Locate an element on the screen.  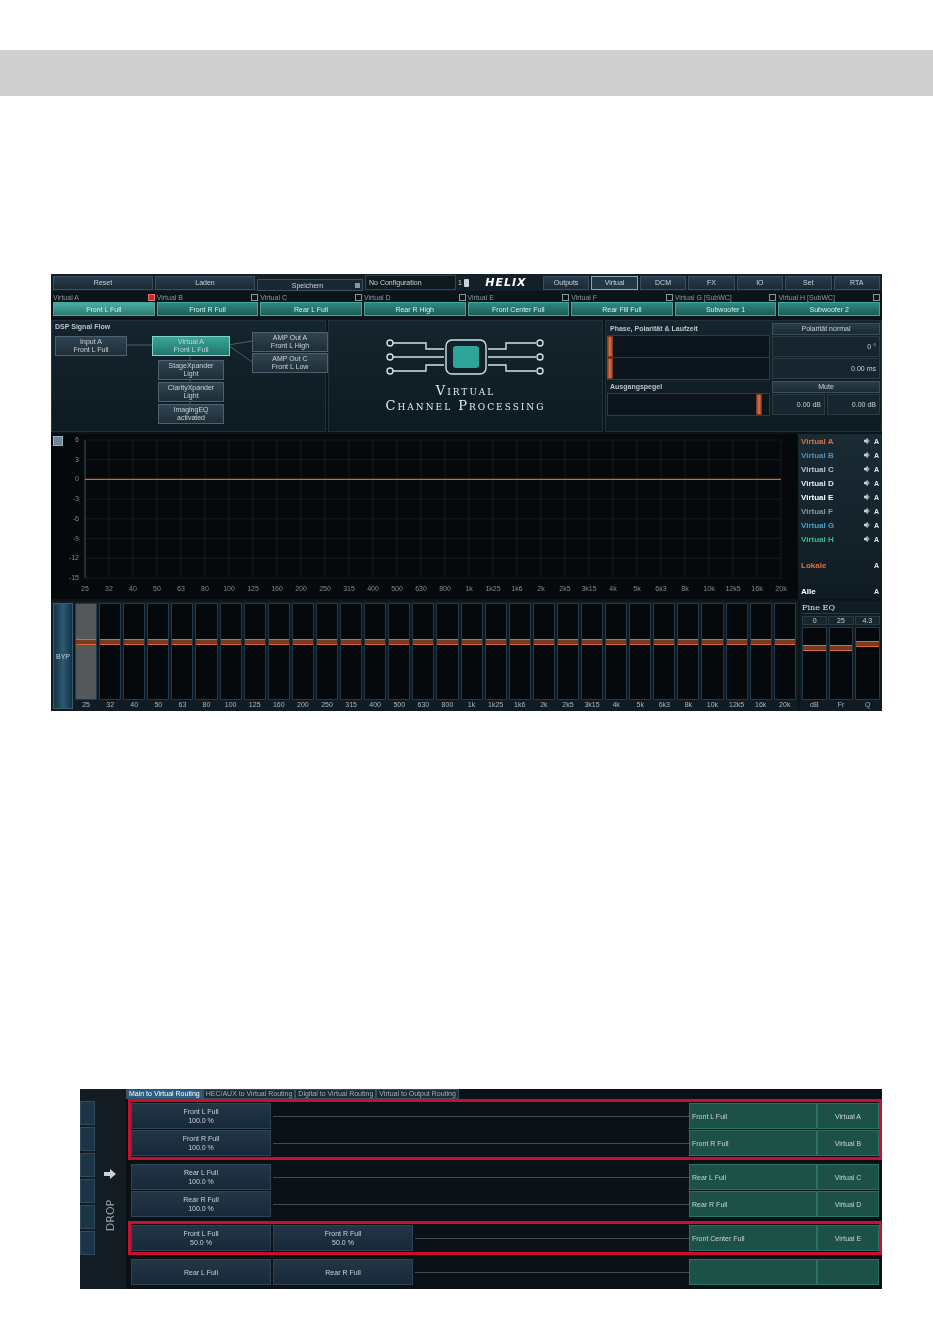
legend-label: Virtual F is located at coordinates (830, 511).